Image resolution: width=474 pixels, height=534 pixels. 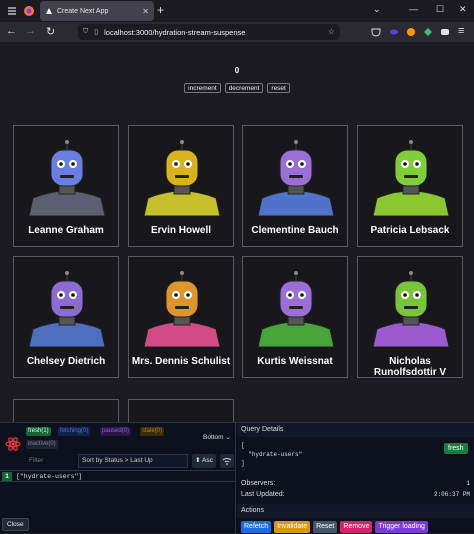 I want to click on user-name: Kurtis Weissnat, so click(x=295, y=361).